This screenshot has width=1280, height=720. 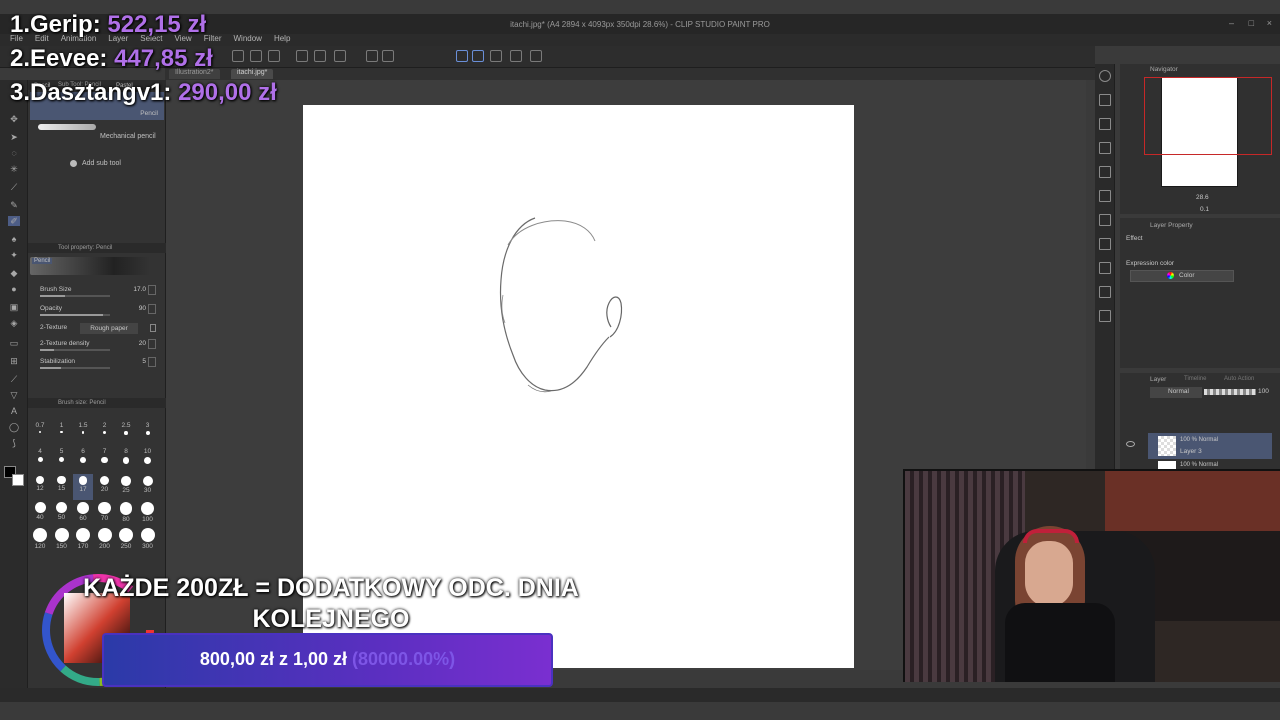 What do you see at coordinates (1202, 197) in the screenshot?
I see `navigator-zoom-value: 28.6` at bounding box center [1202, 197].